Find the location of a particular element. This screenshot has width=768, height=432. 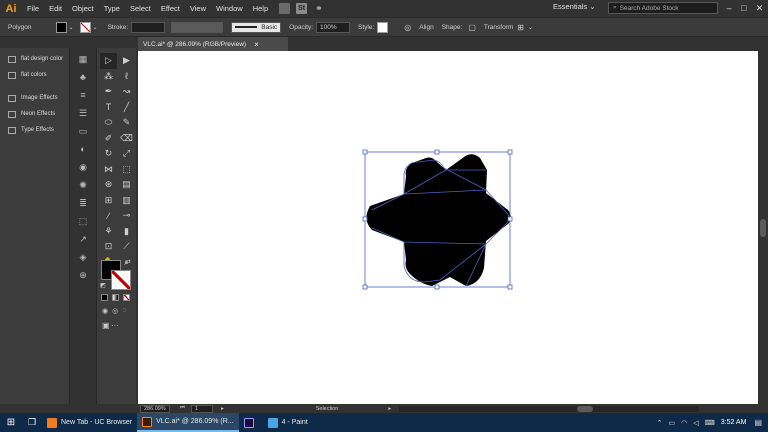

align-button: Align is located at coordinates (426, 27).